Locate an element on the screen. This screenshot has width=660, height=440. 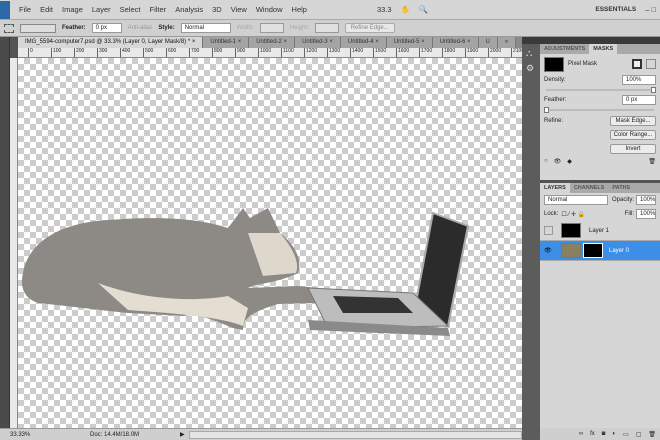
tab-untitled-1: Untitled-1 × is located at coordinates (226, 42).